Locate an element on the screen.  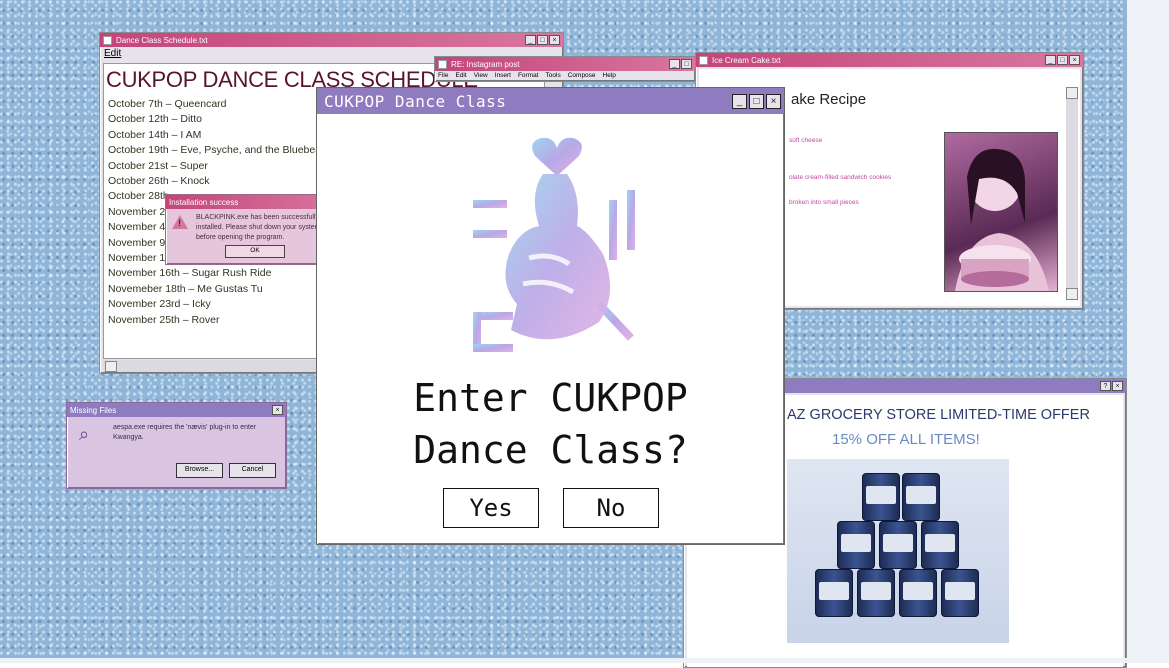
cukpop-titlebar: CUKPOP Dance Class _ □ × is located at coordinates (550, 101).